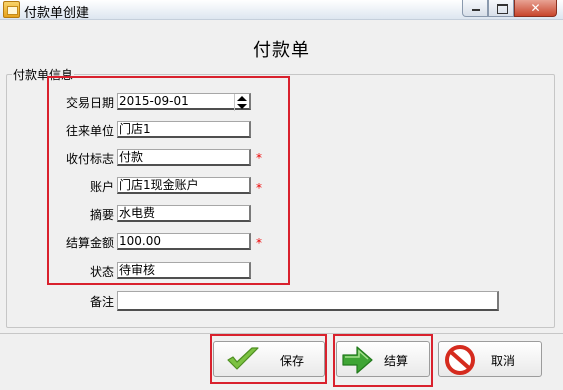 This screenshot has height=390, width=563. I want to click on group-label: 付款单信息, so click(43, 74).